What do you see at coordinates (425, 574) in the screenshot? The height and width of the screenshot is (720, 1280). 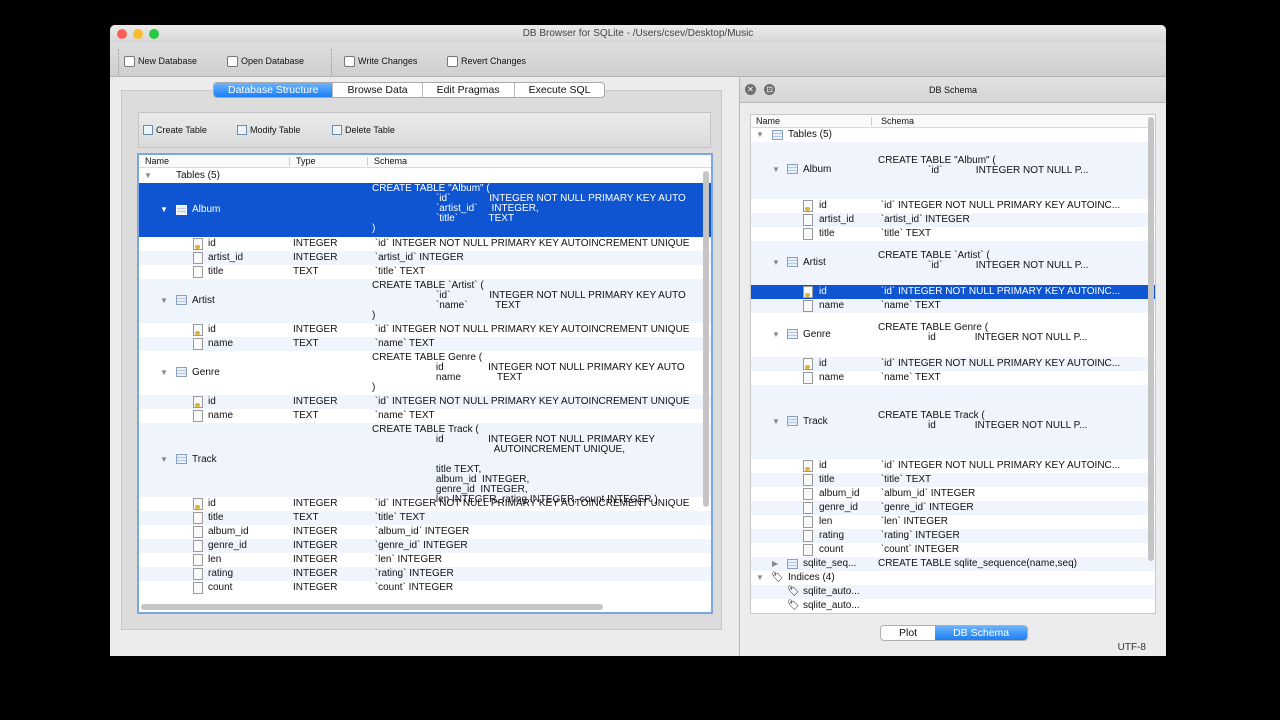 I see `tree-row-field: rating INTEGER `rating` INTEGER` at bounding box center [425, 574].